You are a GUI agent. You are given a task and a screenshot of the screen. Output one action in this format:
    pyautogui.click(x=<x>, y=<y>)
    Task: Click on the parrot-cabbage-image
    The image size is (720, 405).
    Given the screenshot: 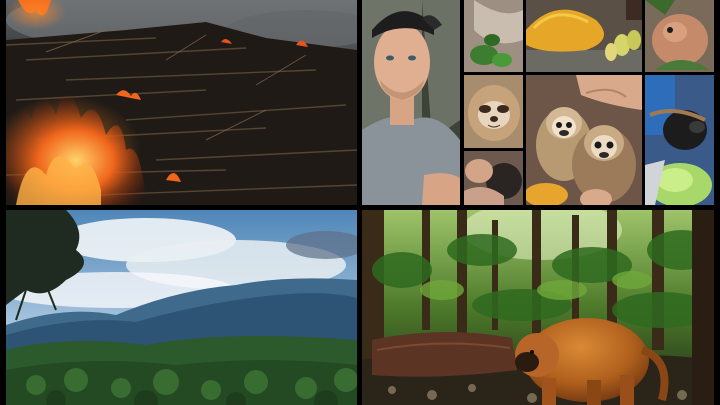 What is the action you would take?
    pyautogui.click(x=679, y=140)
    